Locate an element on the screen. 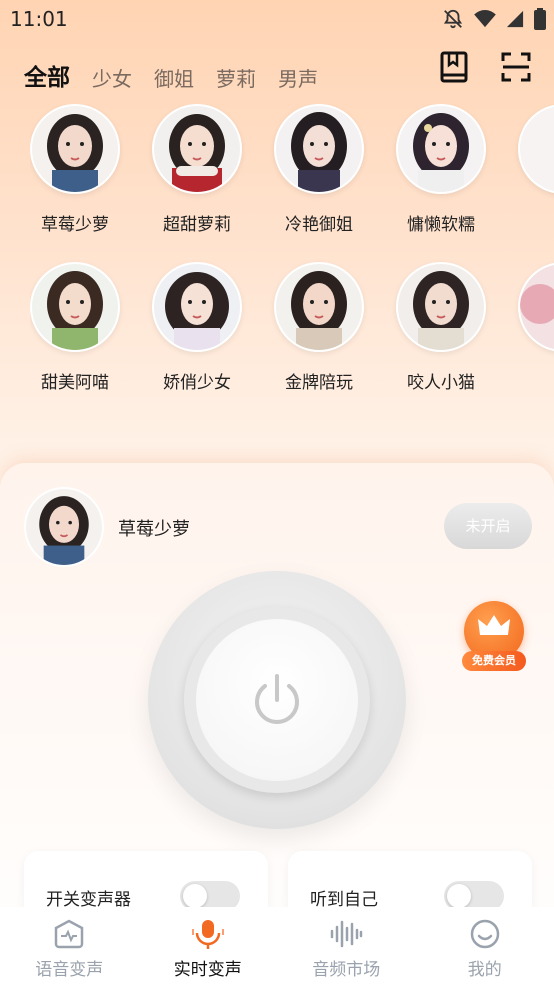 The width and height of the screenshot is (554, 985). voice-name: 草莓少萝 is located at coordinates (75, 225).